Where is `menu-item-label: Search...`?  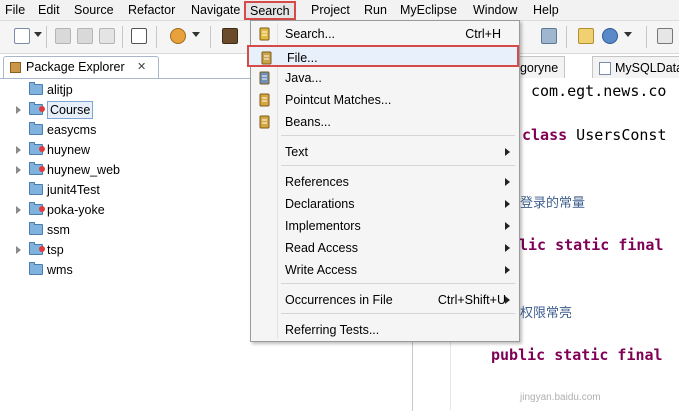 menu-item-label: Search... is located at coordinates (310, 34).